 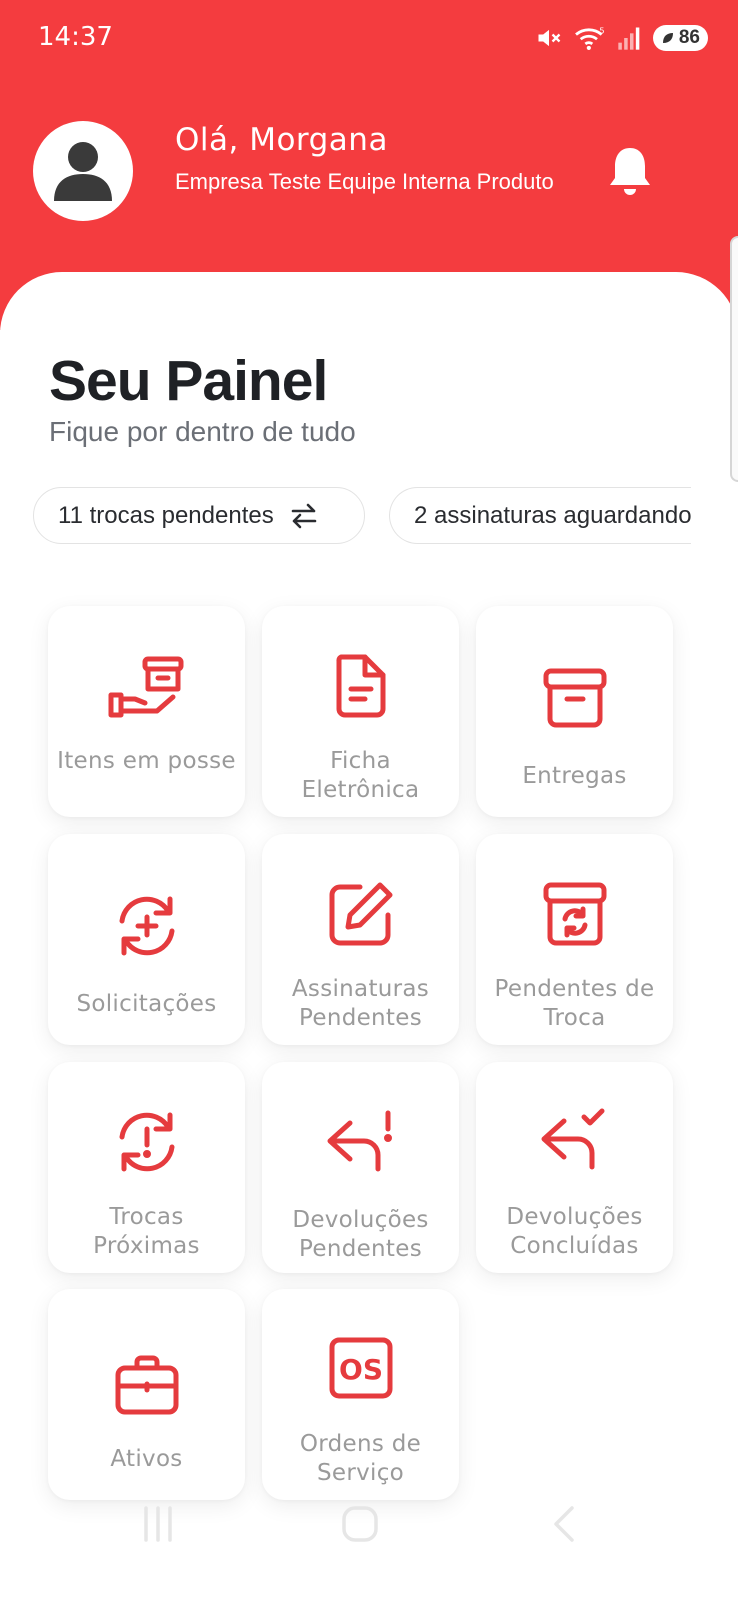 I want to click on company-name: Empresa Teste Equipe Interna Produto, so click(x=364, y=181).